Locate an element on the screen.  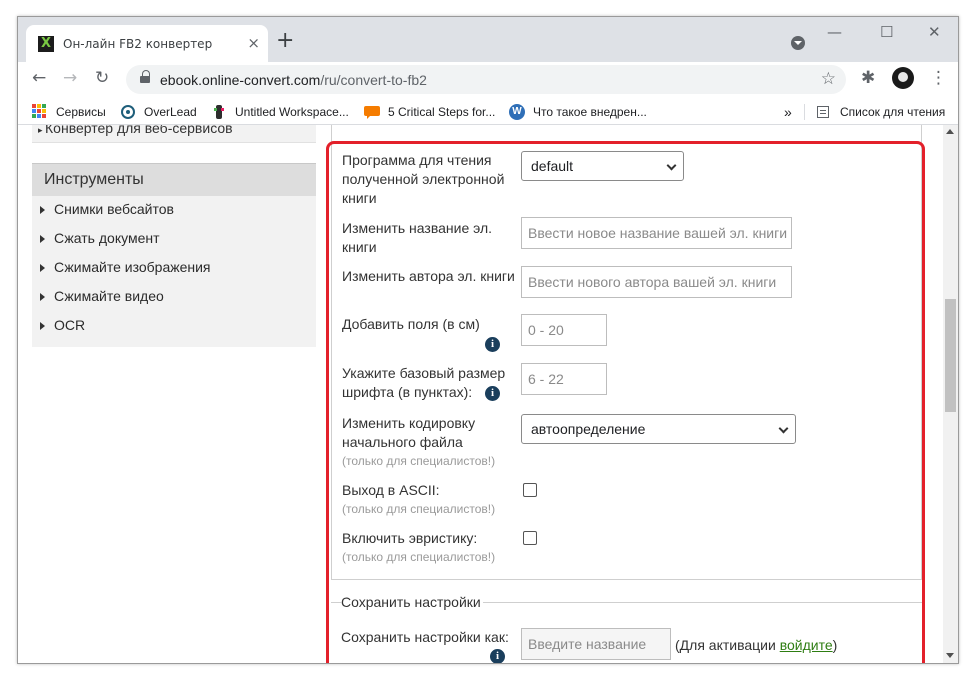
sidebar-item-label: Сжимайте видео is located at coordinates (109, 296).